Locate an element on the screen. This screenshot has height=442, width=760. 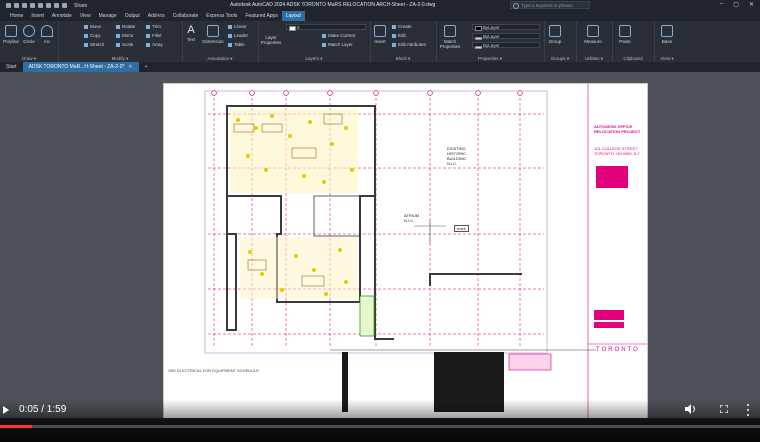
lineweight-icon is located at coordinates (478, 38).